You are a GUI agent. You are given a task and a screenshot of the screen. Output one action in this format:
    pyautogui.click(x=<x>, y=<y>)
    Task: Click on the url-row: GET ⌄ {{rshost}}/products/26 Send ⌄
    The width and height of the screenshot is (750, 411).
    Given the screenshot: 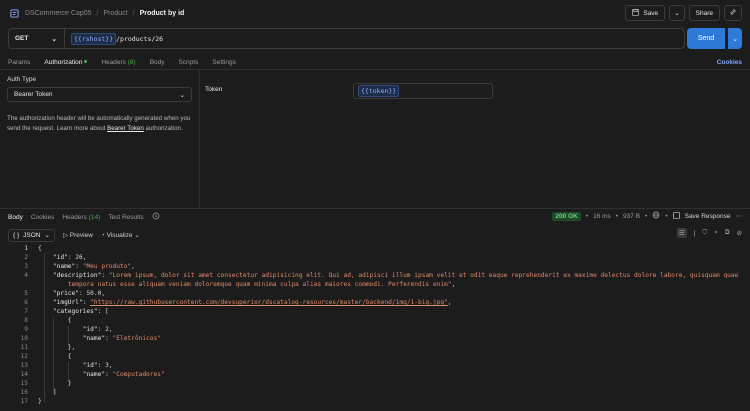 What is the action you would take?
    pyautogui.click(x=375, y=38)
    